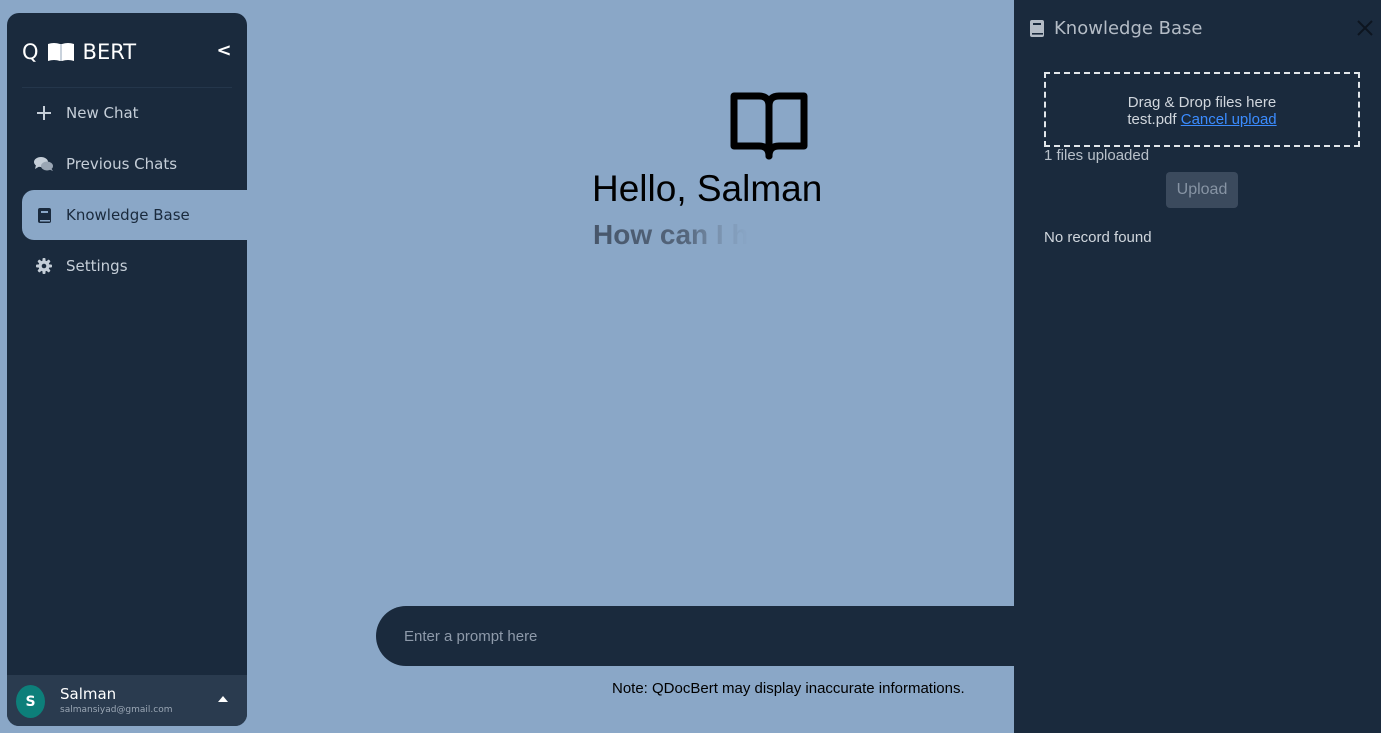 This screenshot has width=1381, height=733. I want to click on sidebar-item-knowledge-base: Knowledge Base, so click(134, 215).